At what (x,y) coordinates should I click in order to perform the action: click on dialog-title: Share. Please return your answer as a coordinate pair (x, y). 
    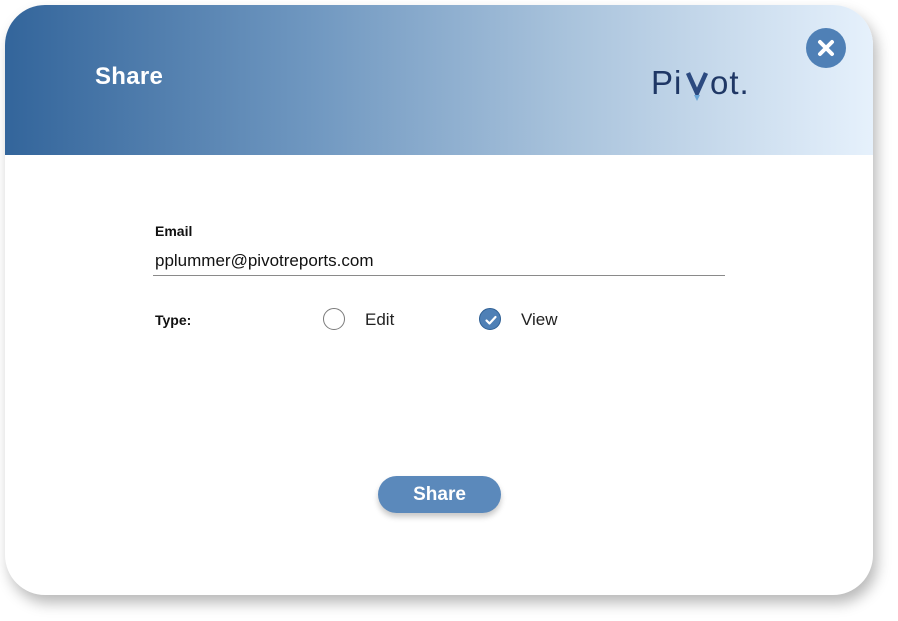
    Looking at the image, I should click on (129, 76).